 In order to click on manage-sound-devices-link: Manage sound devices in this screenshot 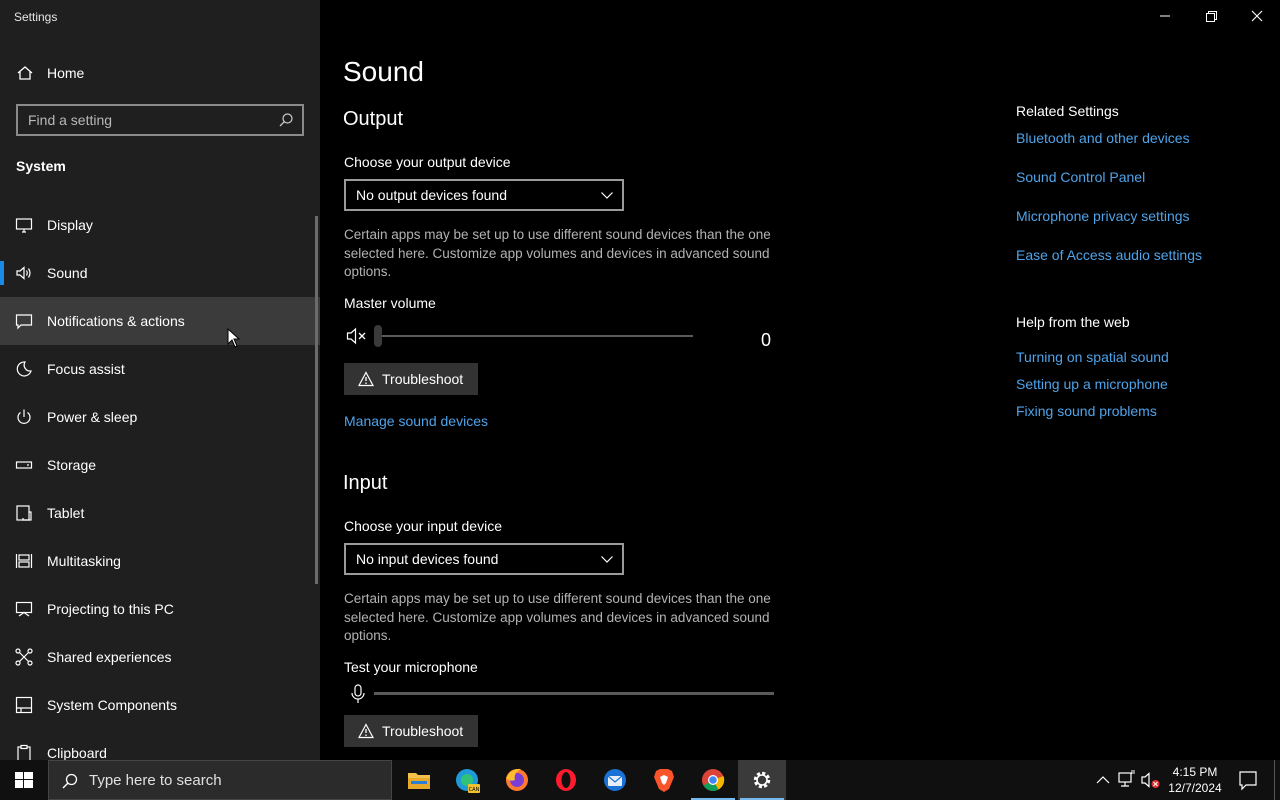, I will do `click(416, 421)`.